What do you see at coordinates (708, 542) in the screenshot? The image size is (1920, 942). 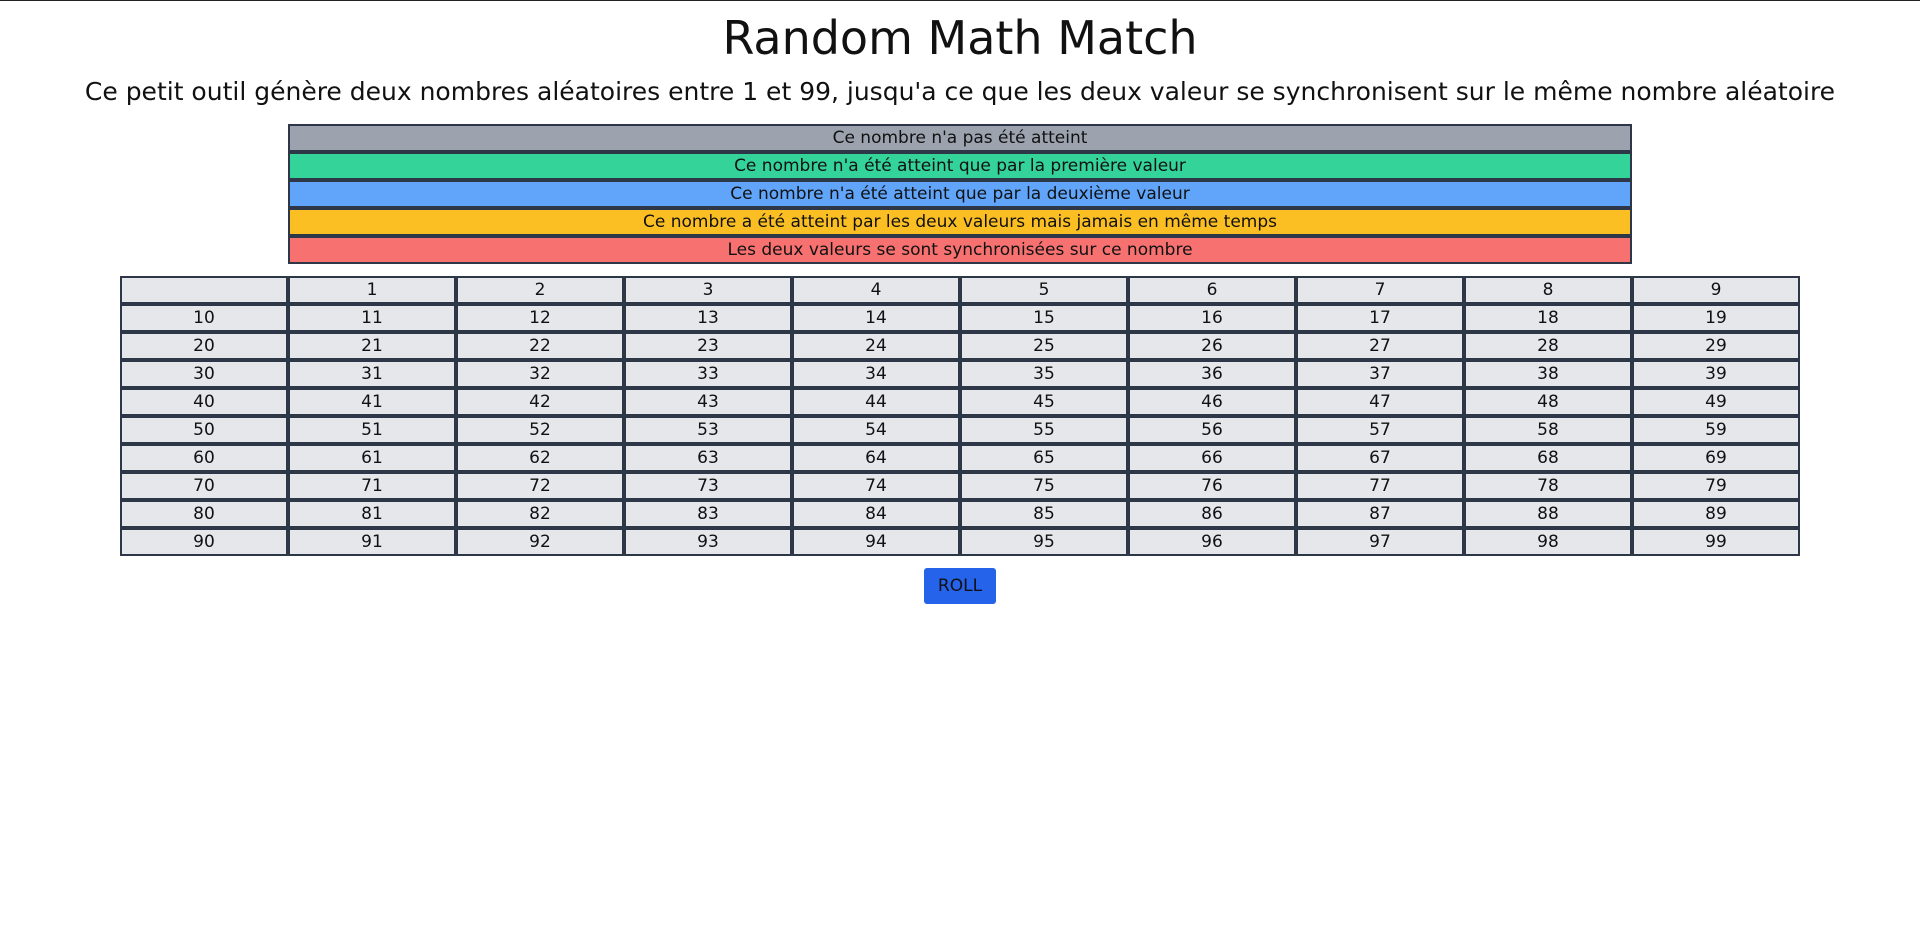 I see `grid-cell-93: 93` at bounding box center [708, 542].